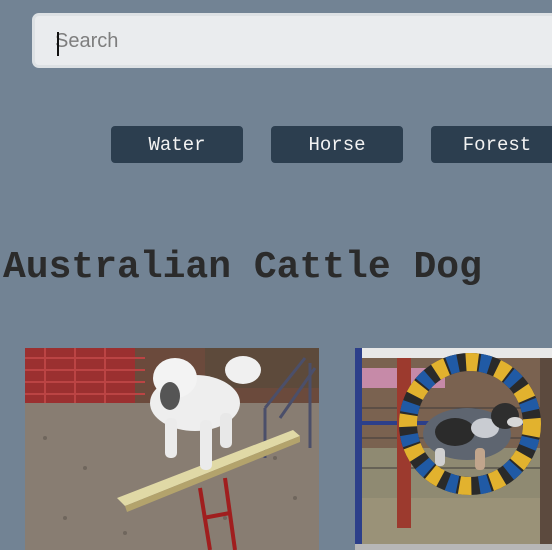 This screenshot has width=552, height=550. What do you see at coordinates (491, 144) in the screenshot?
I see `filter-button-forest: Forest` at bounding box center [491, 144].